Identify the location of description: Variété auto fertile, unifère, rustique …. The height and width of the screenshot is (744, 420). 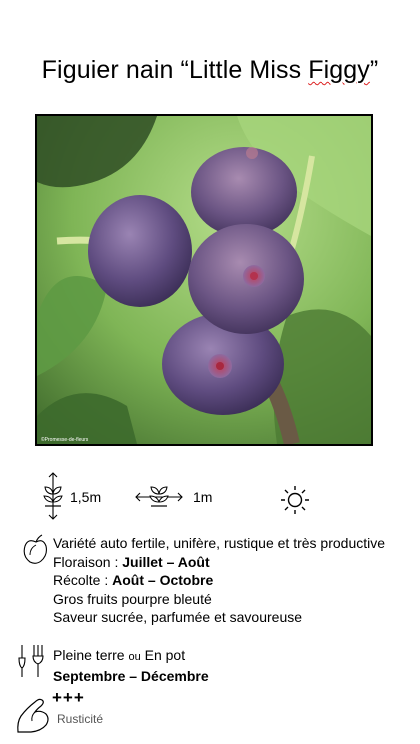
(219, 580).